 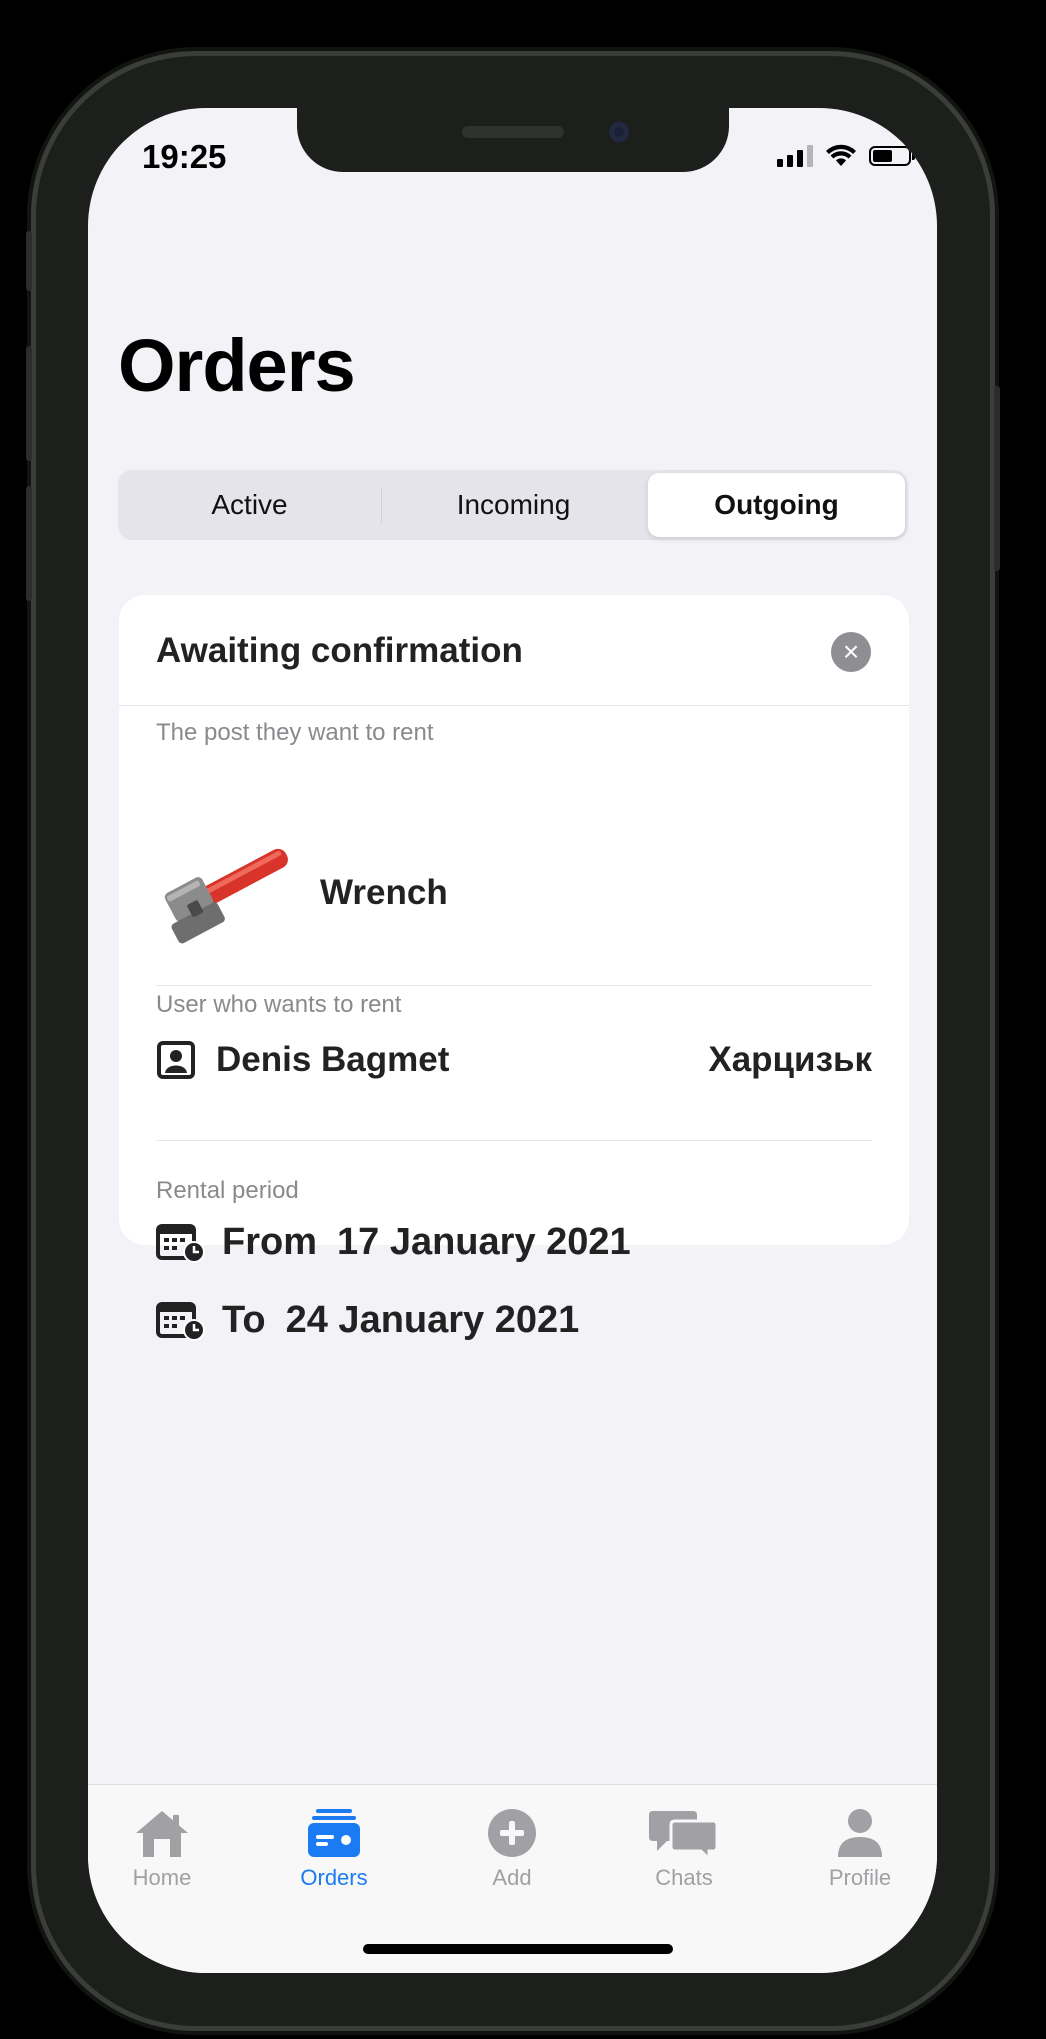 I want to click on close-icon: ×, so click(x=851, y=652).